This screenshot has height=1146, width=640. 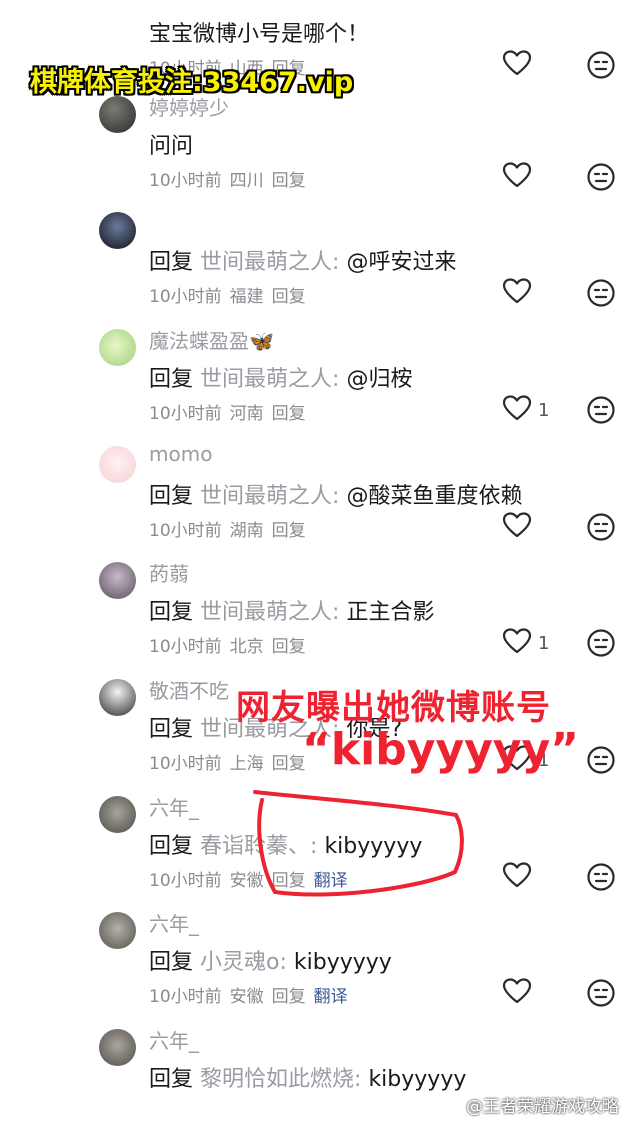 I want to click on comment-item: 菂蒻 回复 世间最萌之人: 正主合影 10小时前 北京 回复 1, so click(x=320, y=620).